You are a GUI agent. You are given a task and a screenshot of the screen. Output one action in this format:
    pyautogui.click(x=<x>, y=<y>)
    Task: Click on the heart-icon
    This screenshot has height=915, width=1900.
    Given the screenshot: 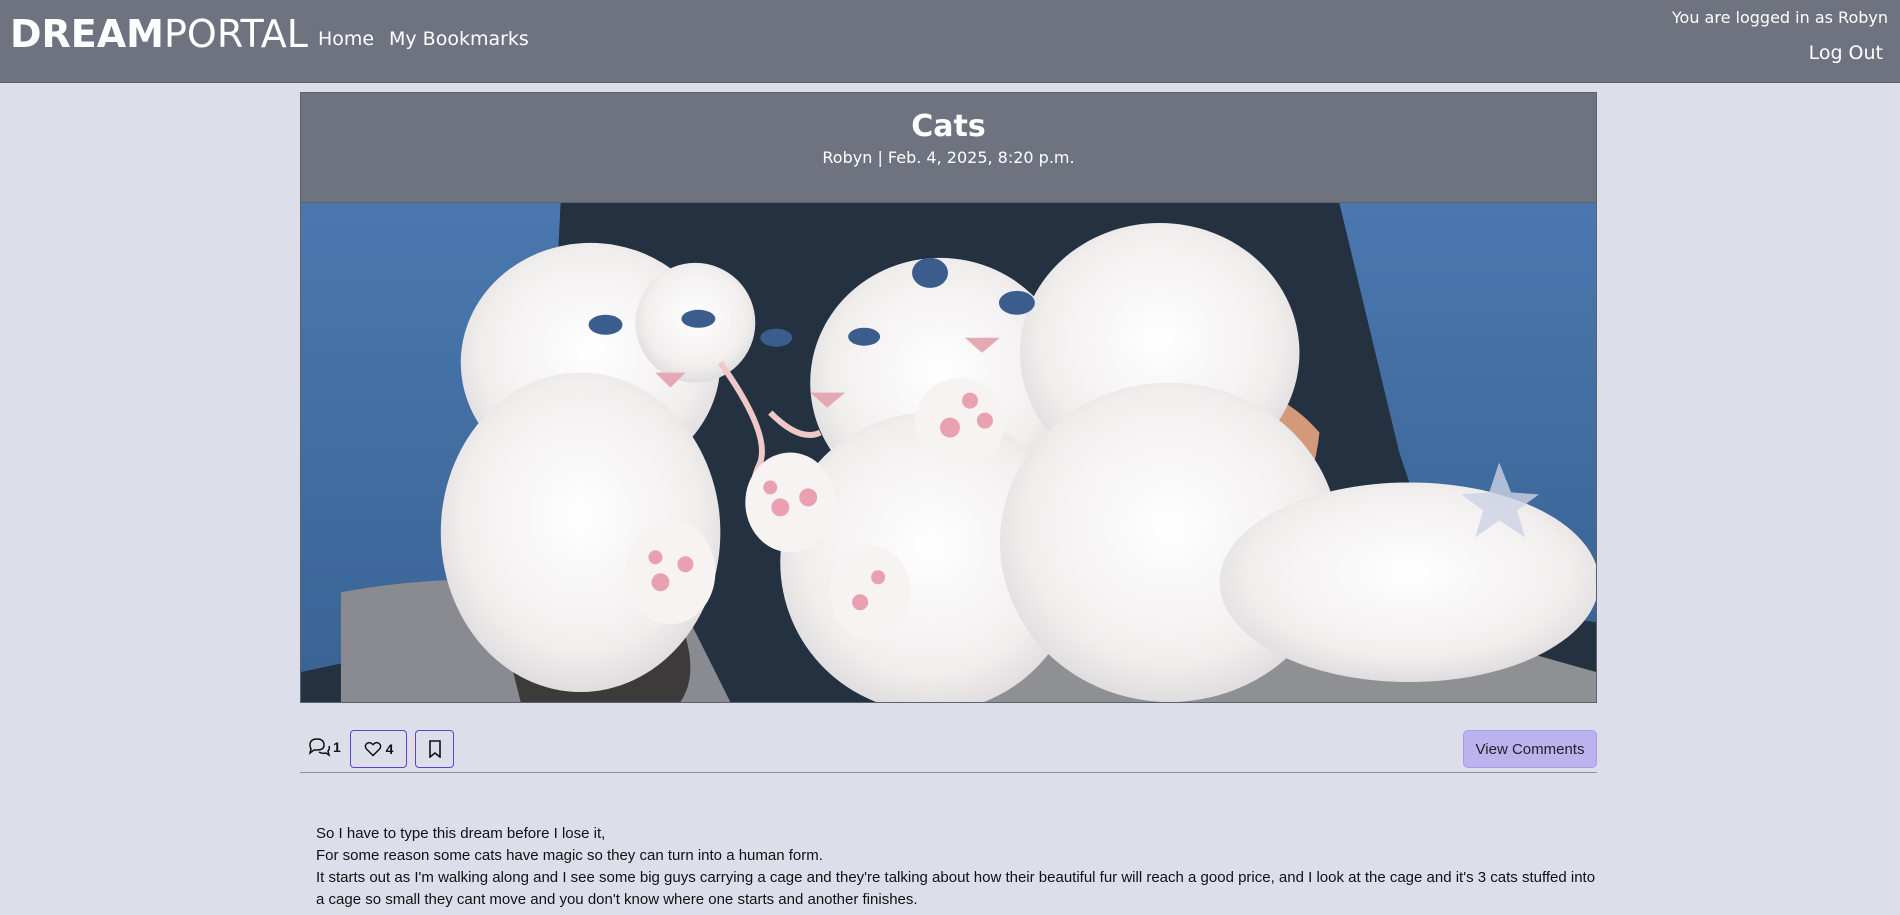 What is the action you would take?
    pyautogui.click(x=372, y=749)
    